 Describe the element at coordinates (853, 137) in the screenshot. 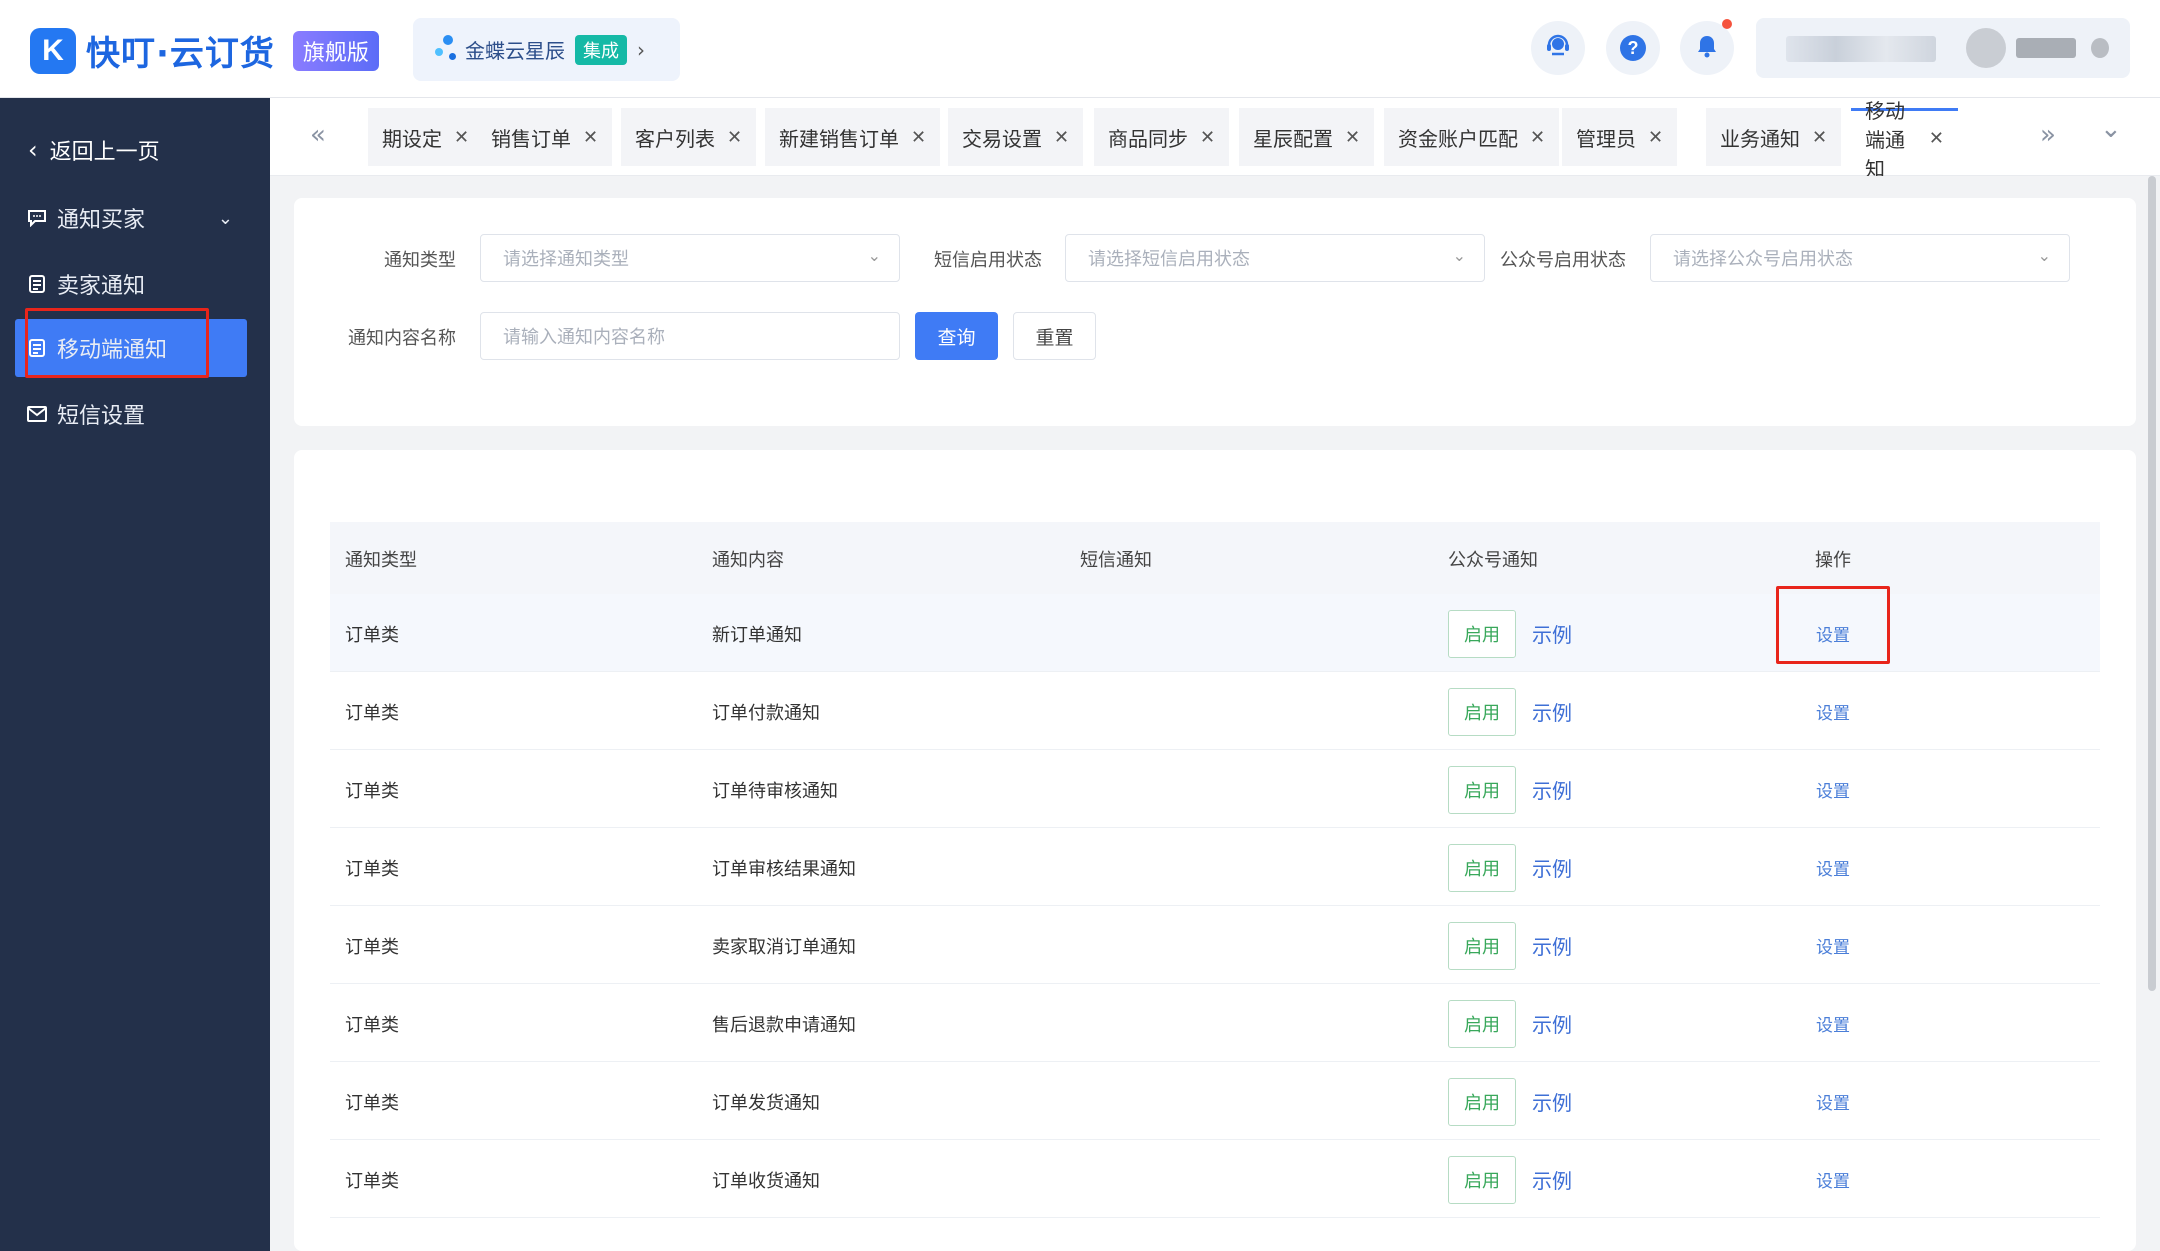

I see `tab-new-sales-order: 新建销售订单 ✕` at that location.